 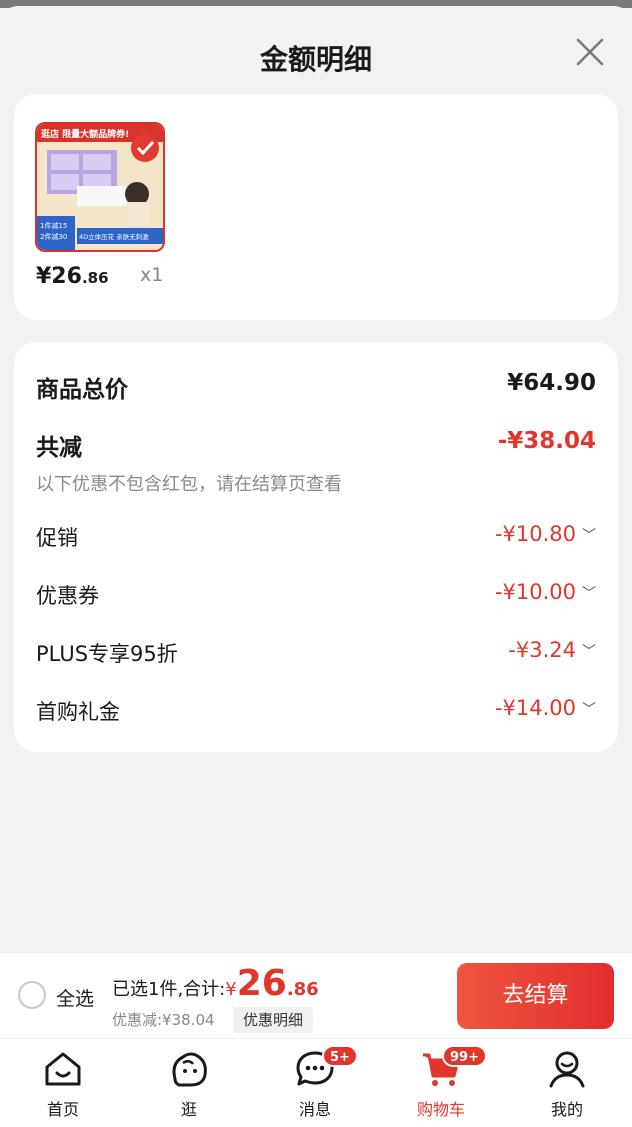 What do you see at coordinates (340, 1056) in the screenshot?
I see `message-badge: 5+` at bounding box center [340, 1056].